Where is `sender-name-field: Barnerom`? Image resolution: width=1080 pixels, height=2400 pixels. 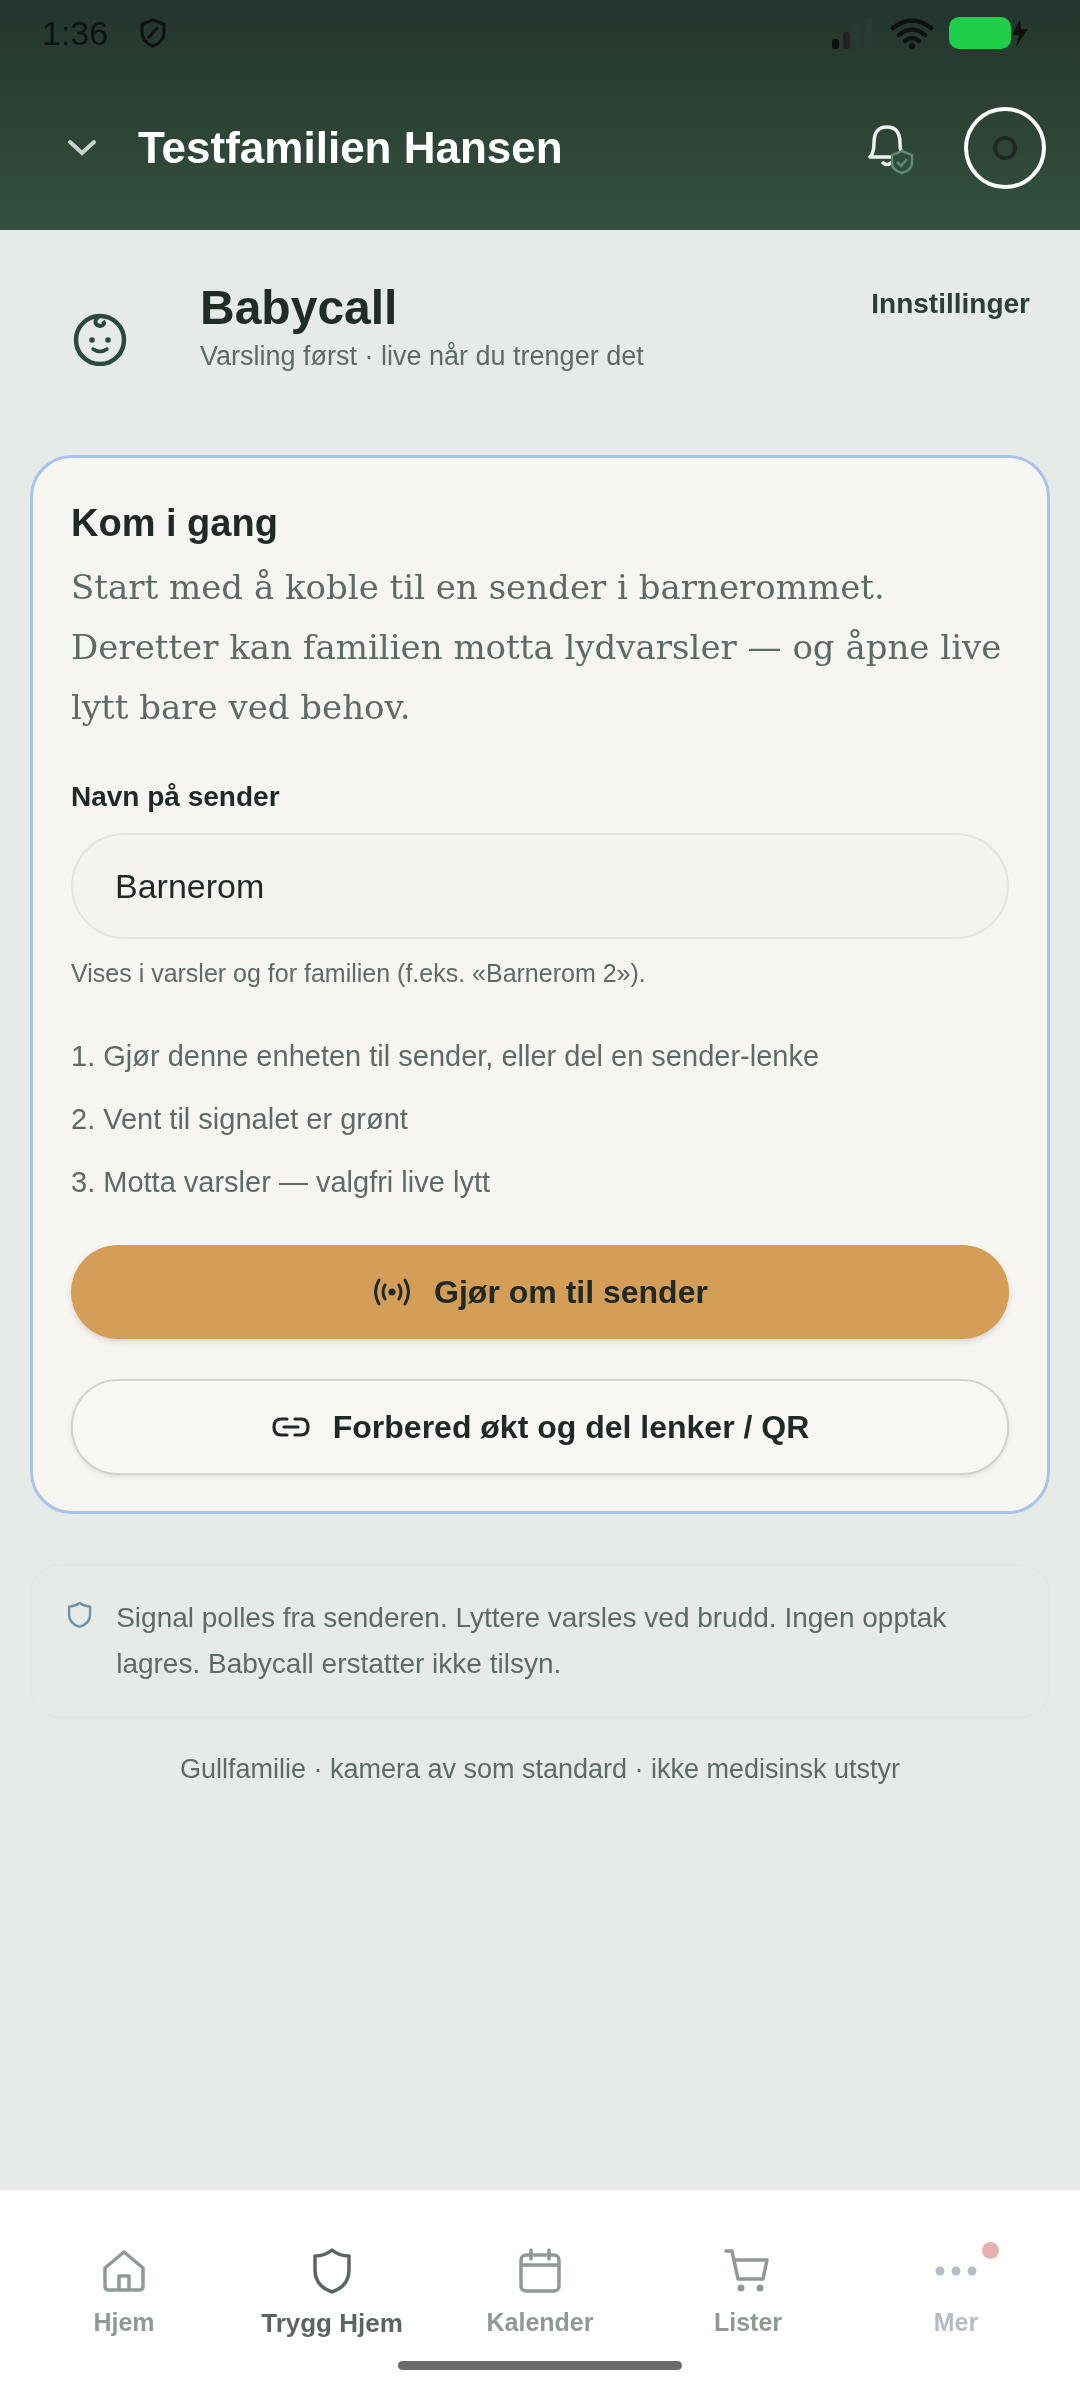 sender-name-field: Barnerom is located at coordinates (540, 886).